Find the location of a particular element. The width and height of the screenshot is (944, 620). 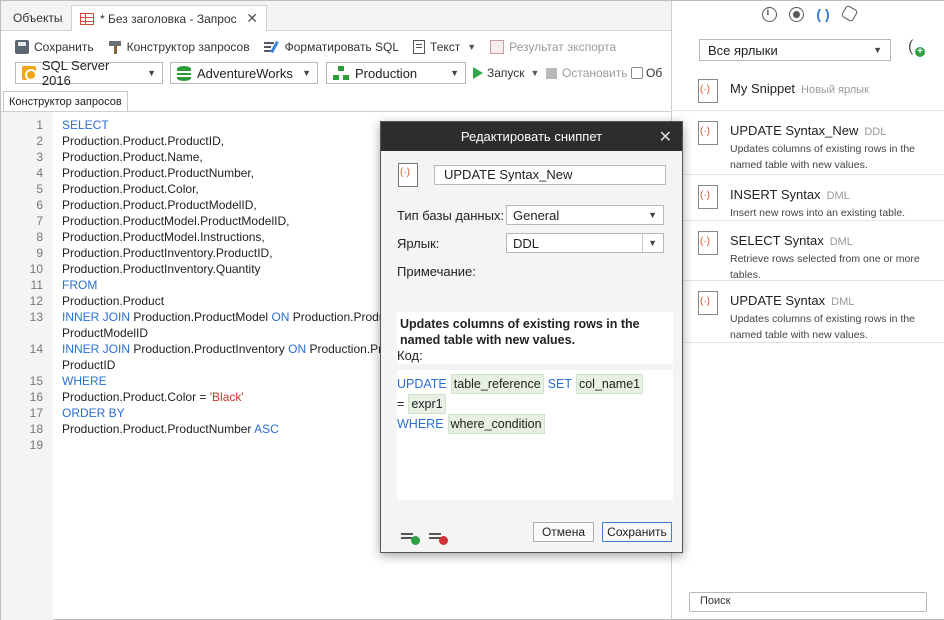

line-content: ProductModelID is located at coordinates (105, 333).